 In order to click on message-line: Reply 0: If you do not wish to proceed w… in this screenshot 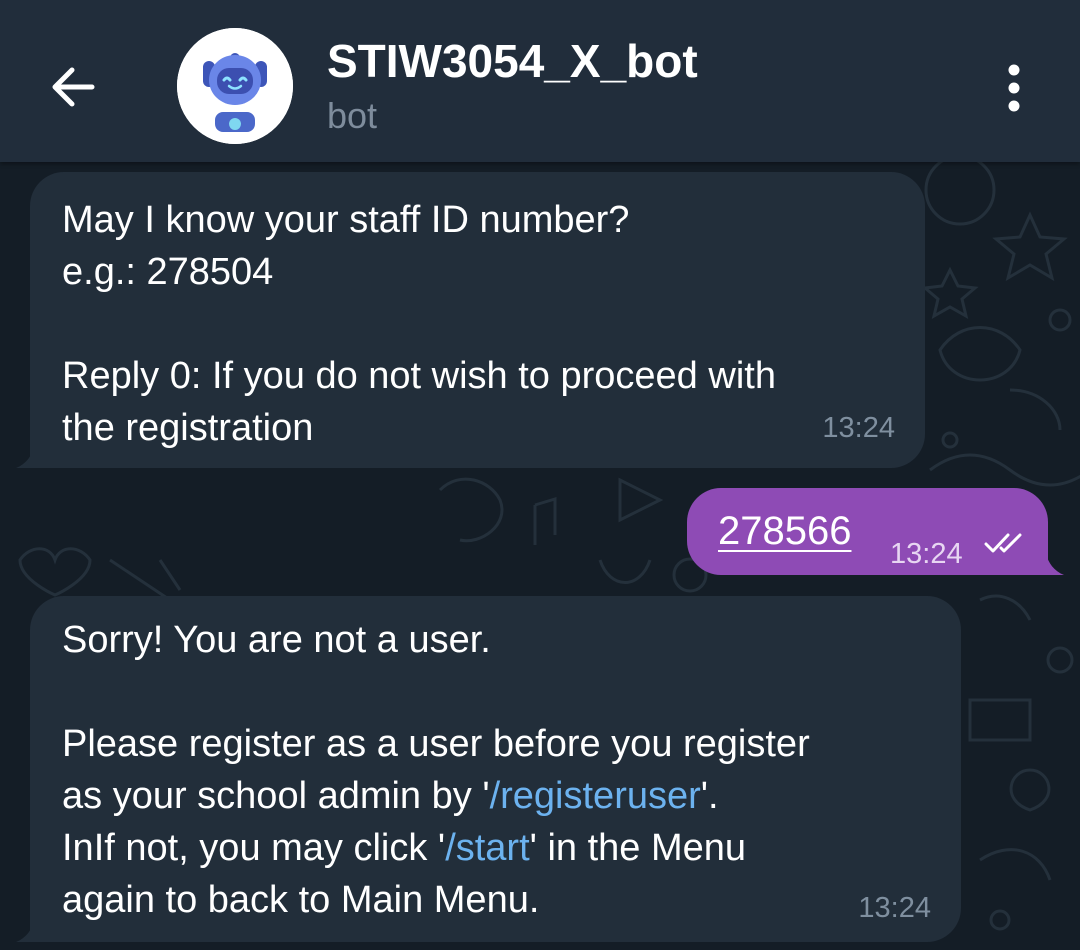, I will do `click(419, 376)`.